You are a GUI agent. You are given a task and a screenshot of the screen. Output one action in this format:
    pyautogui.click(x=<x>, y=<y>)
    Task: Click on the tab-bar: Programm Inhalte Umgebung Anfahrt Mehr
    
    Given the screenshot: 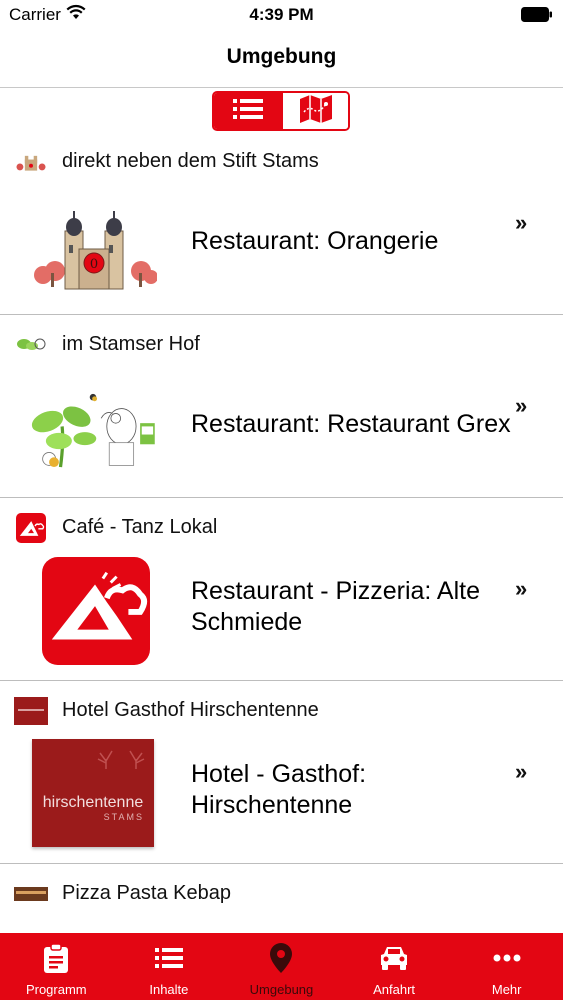 What is the action you would take?
    pyautogui.click(x=281, y=966)
    